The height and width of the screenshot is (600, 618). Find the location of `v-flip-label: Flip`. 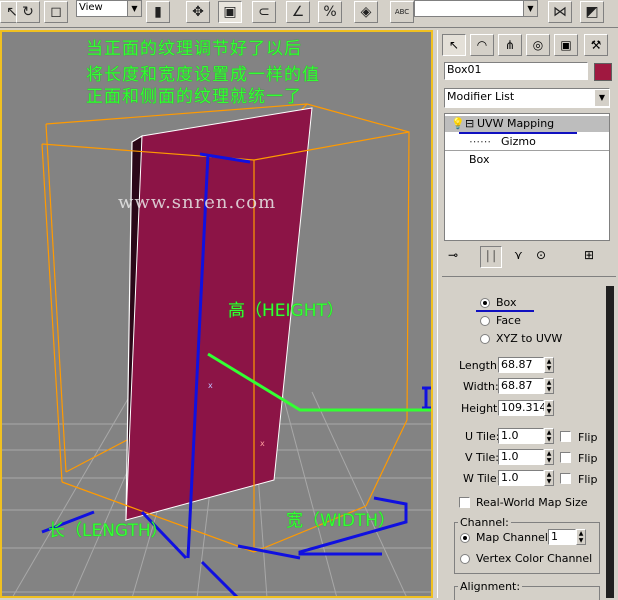

v-flip-label: Flip is located at coordinates (588, 458).